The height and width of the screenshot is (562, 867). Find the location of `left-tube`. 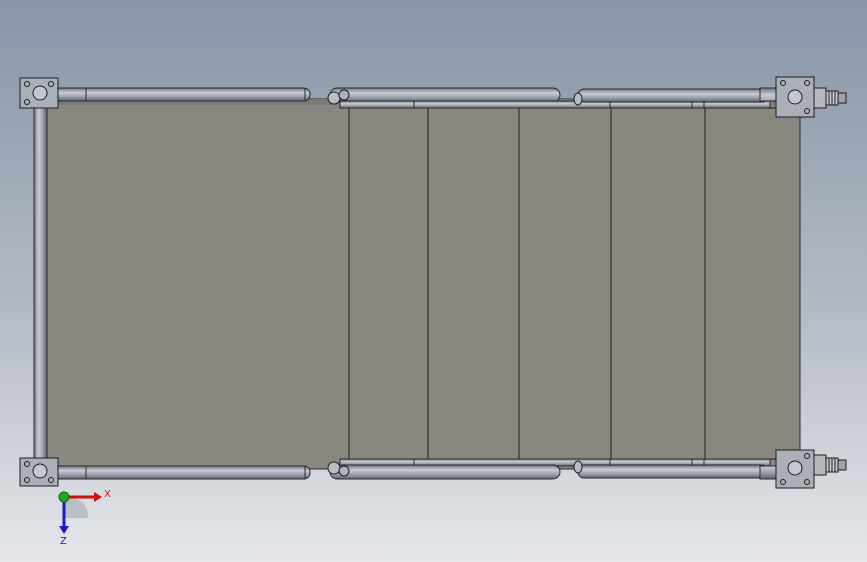

left-tube is located at coordinates (40, 284).